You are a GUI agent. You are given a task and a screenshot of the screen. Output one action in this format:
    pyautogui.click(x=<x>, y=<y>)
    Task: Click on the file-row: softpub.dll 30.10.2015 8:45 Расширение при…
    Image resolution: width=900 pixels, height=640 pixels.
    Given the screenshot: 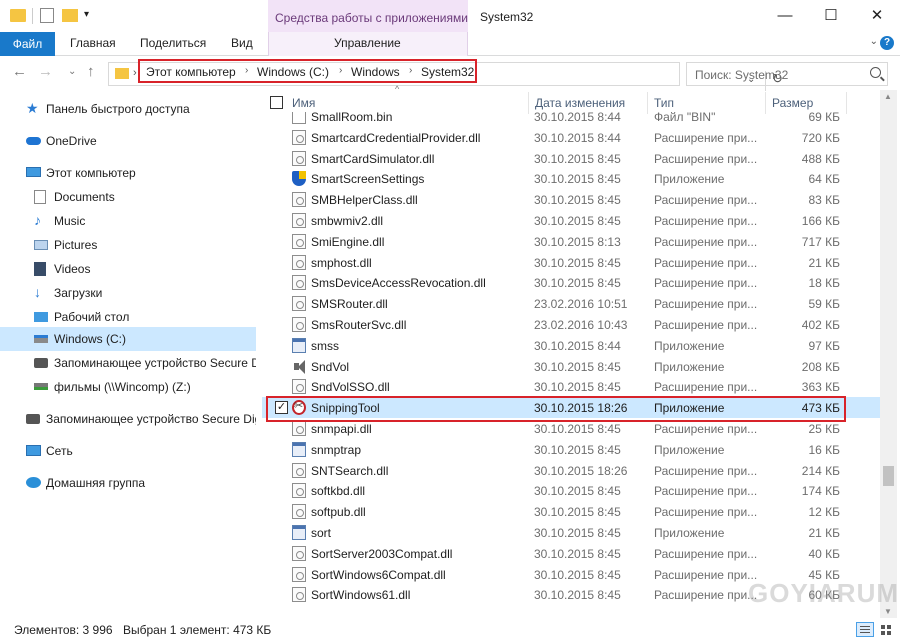 What is the action you would take?
    pyautogui.click(x=571, y=511)
    